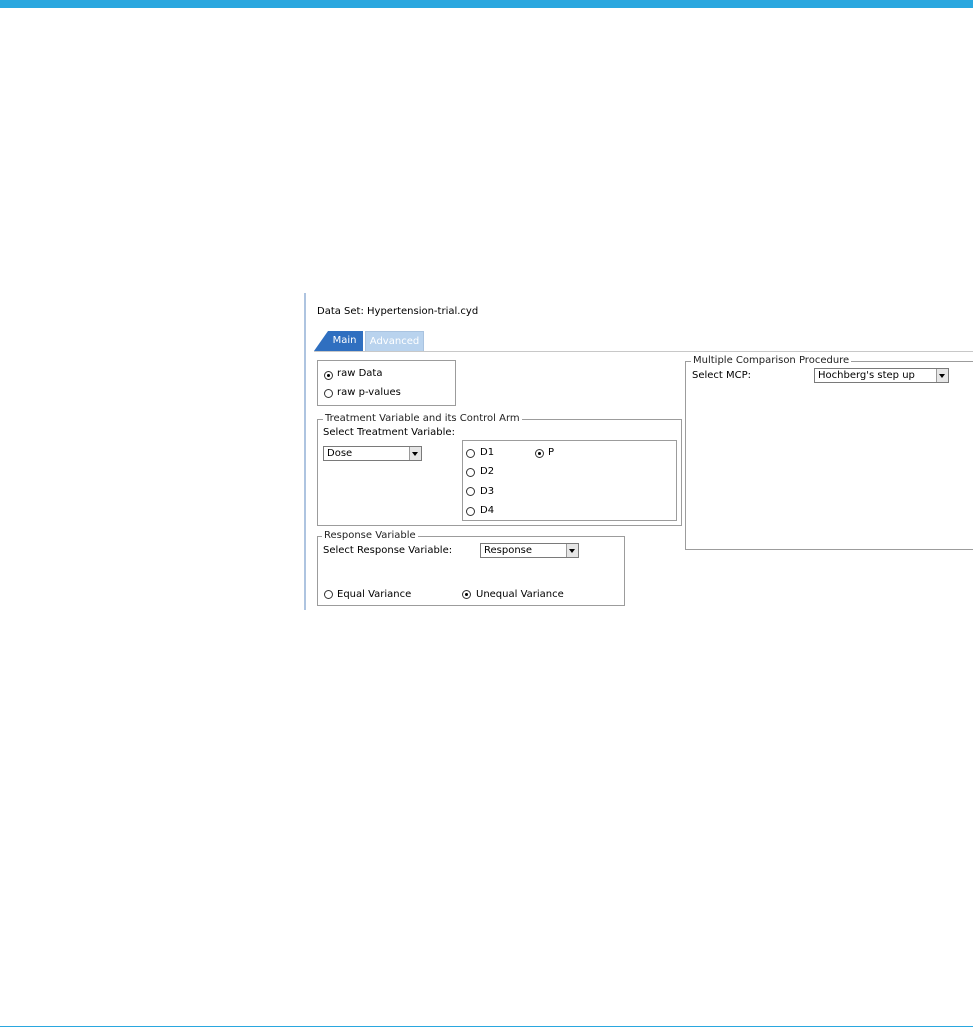  Describe the element at coordinates (388, 550) in the screenshot. I see `response-select-label: Select Response Variable:` at that location.